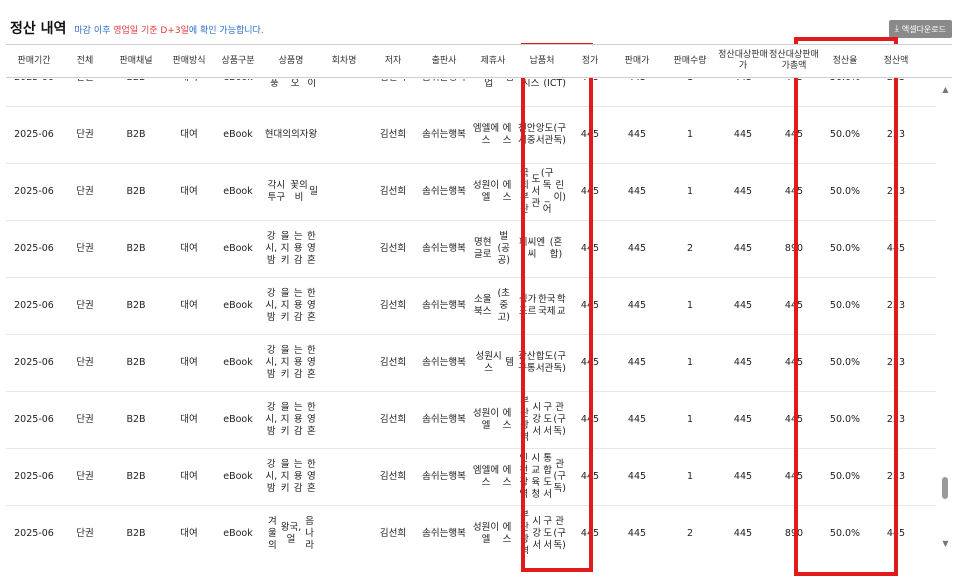  What do you see at coordinates (540, 248) in the screenshot?
I see `cell-supplier: 피씨엔씨 (혼합)` at bounding box center [540, 248].